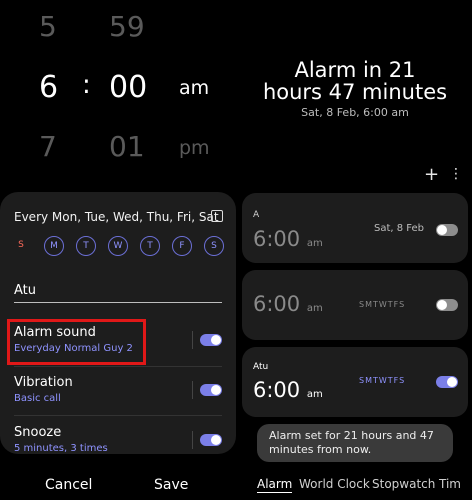 Image resolution: width=472 pixels, height=500 pixels. I want to click on alarm-card-date: Sat, 8 Feb, so click(399, 228).